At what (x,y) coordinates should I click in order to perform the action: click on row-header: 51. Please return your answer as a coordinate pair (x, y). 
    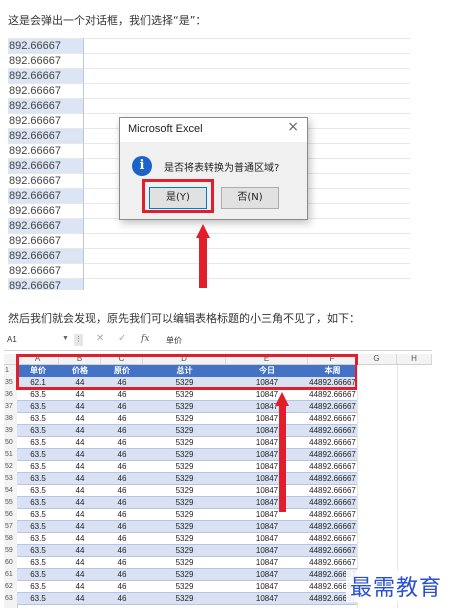
    Looking at the image, I should click on (10, 455).